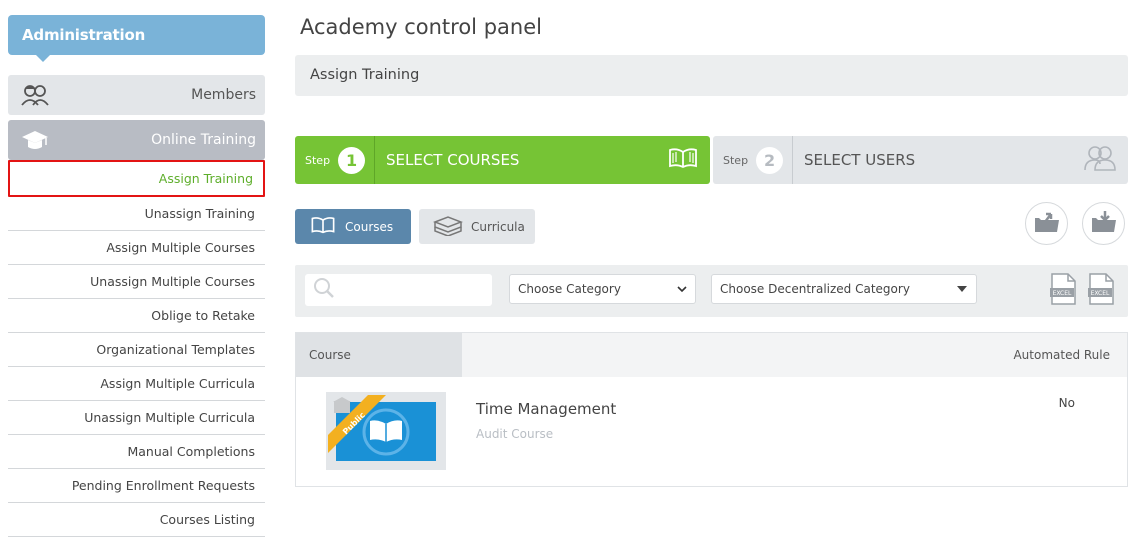 The height and width of the screenshot is (540, 1139). What do you see at coordinates (815, 289) in the screenshot?
I see `decentralized-category-value: Choose Decentralized Category` at bounding box center [815, 289].